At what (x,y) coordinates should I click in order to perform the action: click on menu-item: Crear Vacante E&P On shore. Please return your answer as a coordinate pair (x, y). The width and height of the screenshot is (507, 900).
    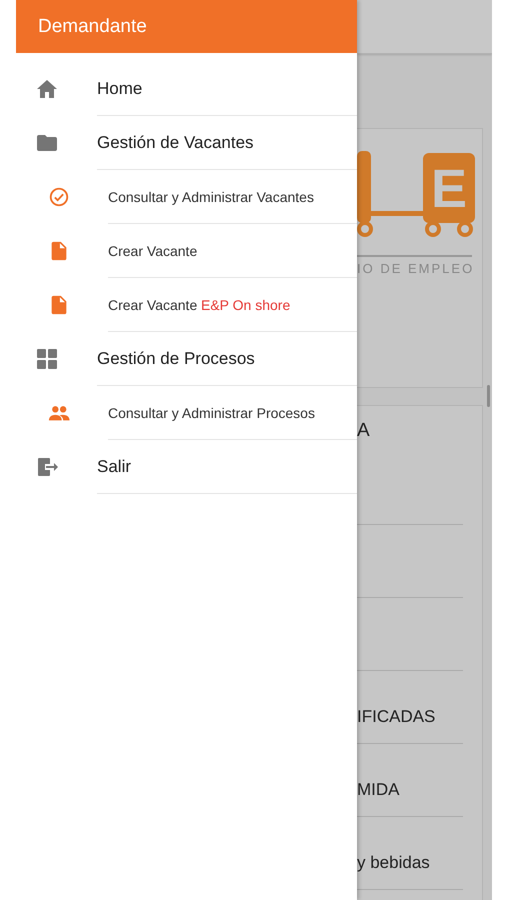
    Looking at the image, I should click on (186, 305).